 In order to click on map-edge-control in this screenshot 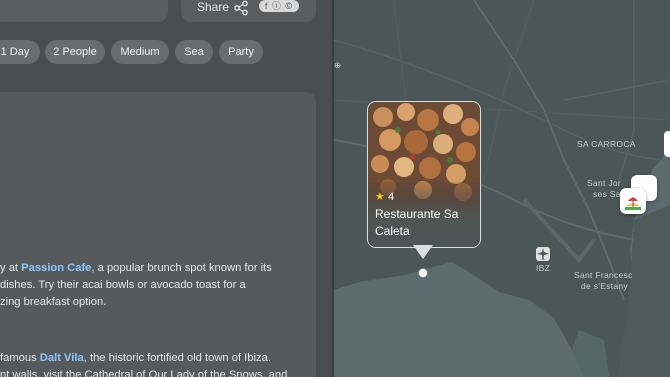, I will do `click(667, 144)`.